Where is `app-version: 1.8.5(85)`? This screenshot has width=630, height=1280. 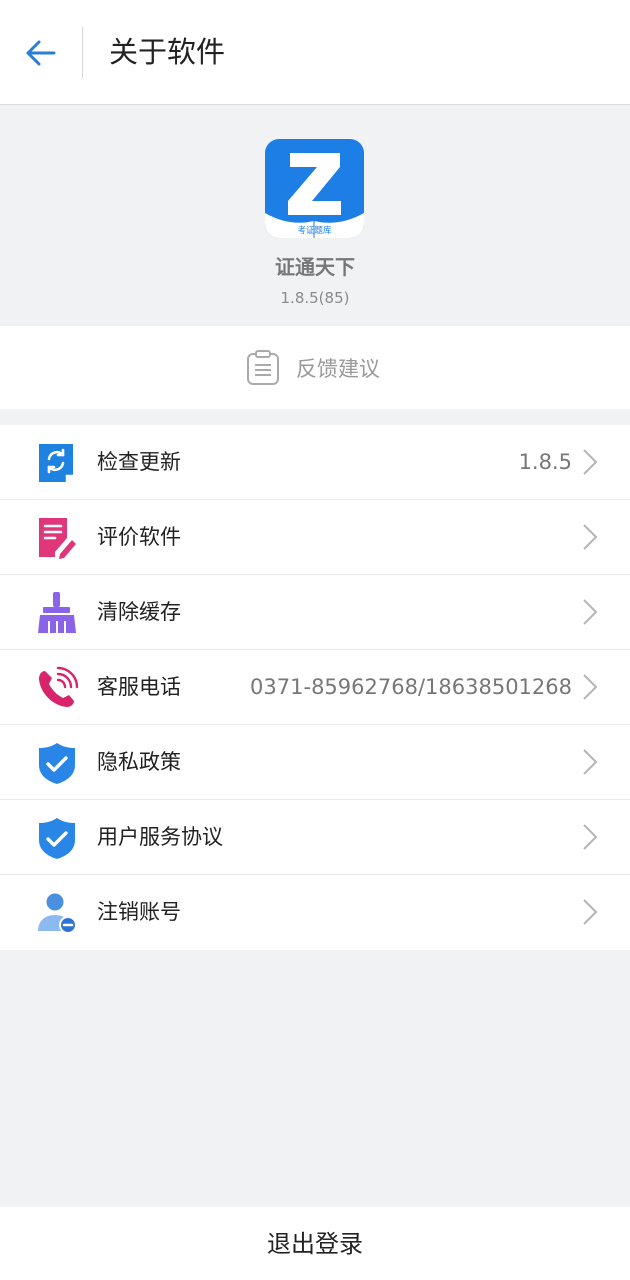 app-version: 1.8.5(85) is located at coordinates (315, 298).